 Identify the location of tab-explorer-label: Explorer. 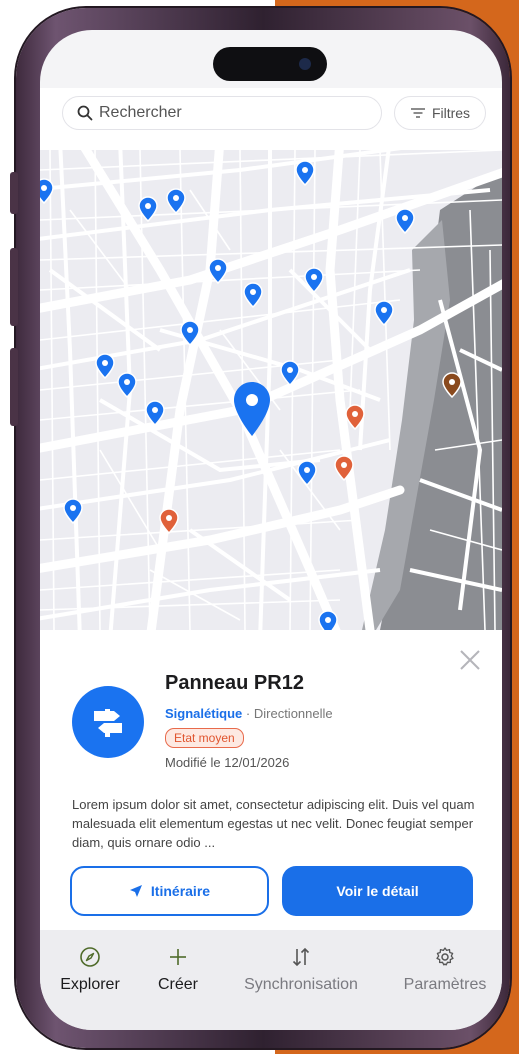
(90, 984).